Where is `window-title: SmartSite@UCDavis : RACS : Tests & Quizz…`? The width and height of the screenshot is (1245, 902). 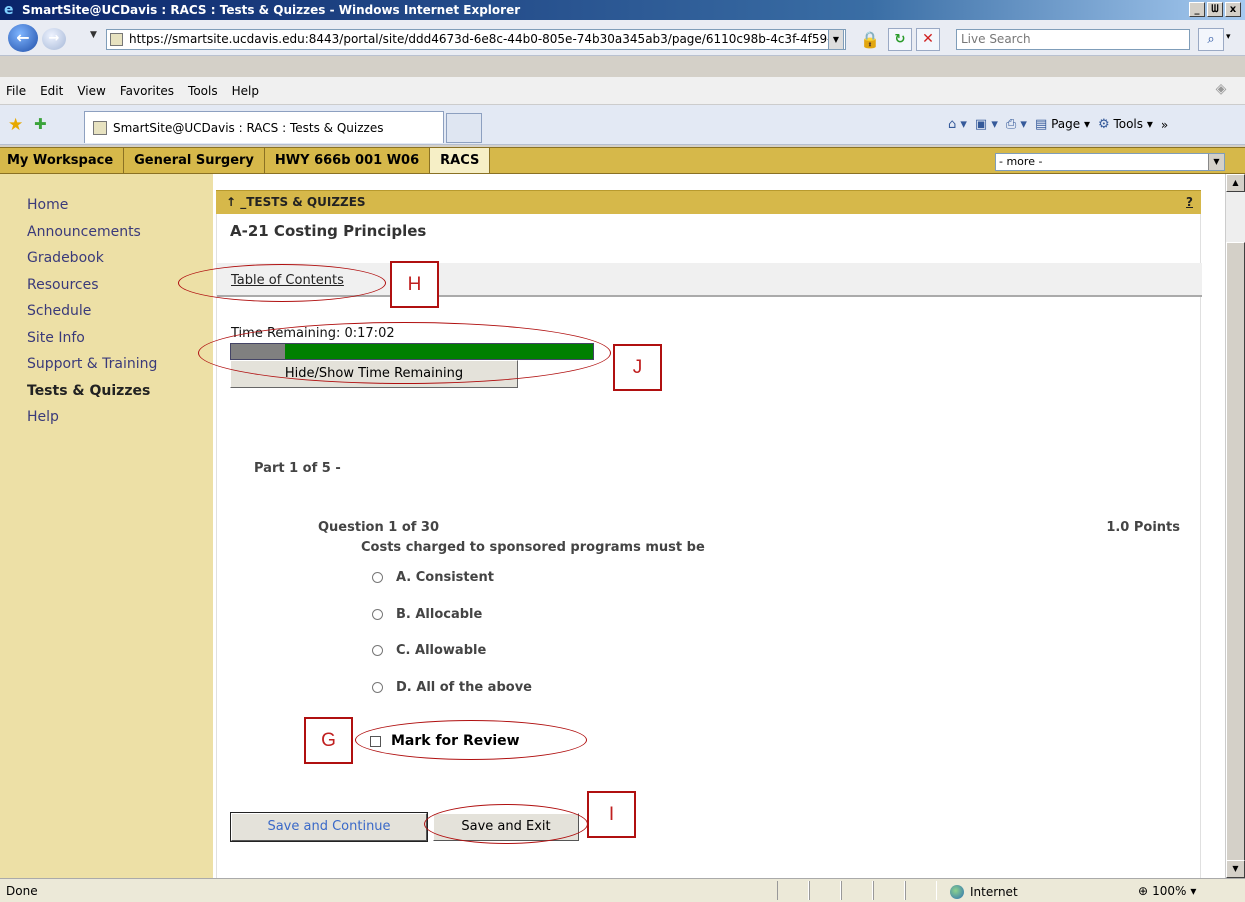
window-title: SmartSite@UCDavis : RACS : Tests & Quizz… is located at coordinates (271, 10).